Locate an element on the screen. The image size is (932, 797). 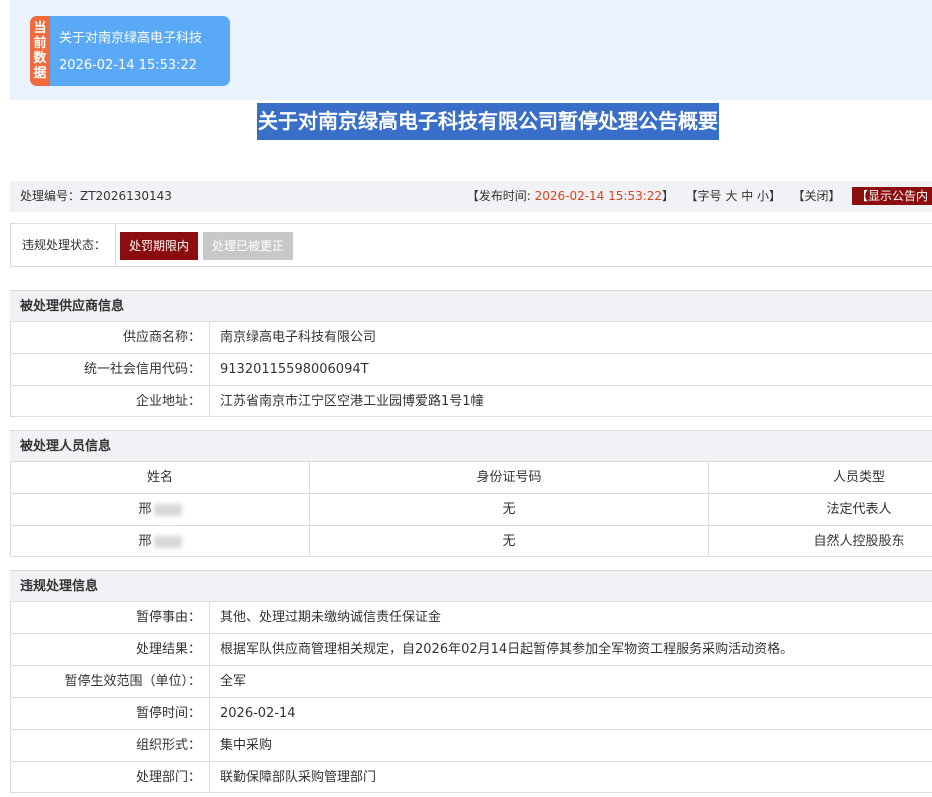
row-label: 处理结果： is located at coordinates (110, 649).